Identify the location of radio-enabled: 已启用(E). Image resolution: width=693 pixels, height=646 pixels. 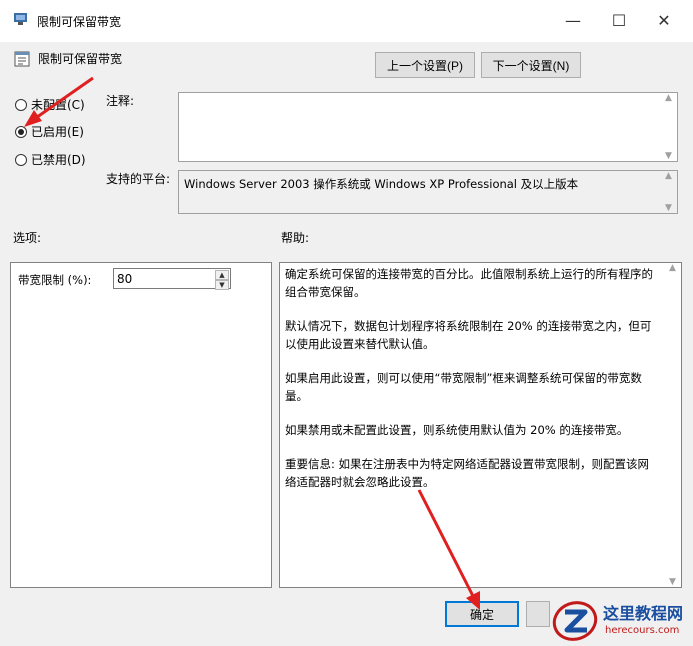
(49, 131).